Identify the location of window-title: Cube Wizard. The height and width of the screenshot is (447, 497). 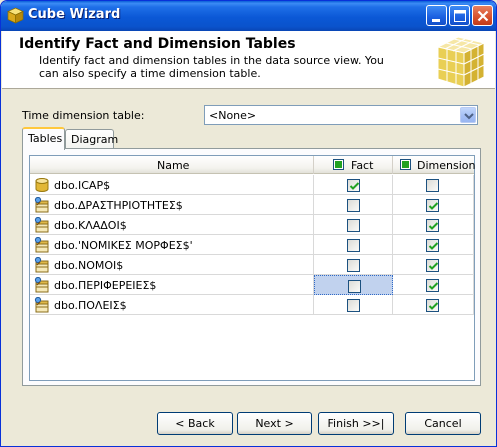
(74, 14).